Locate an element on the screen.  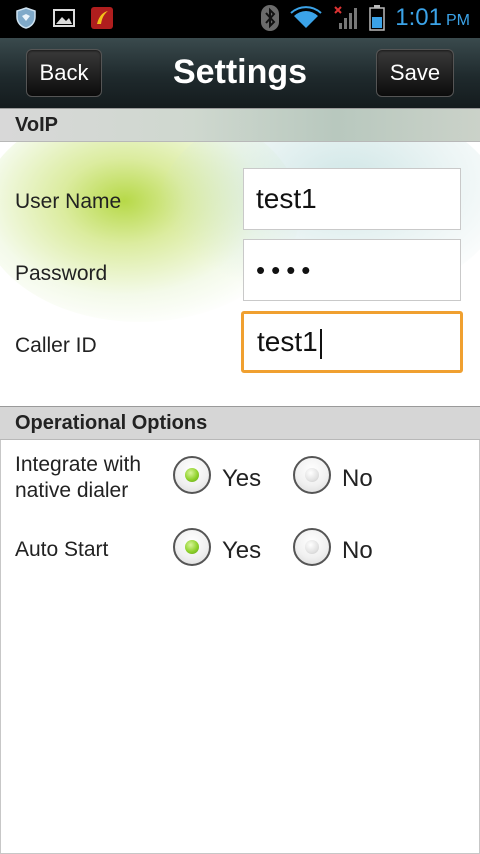
options-section-header: Operational Options is located at coordinates (240, 423).